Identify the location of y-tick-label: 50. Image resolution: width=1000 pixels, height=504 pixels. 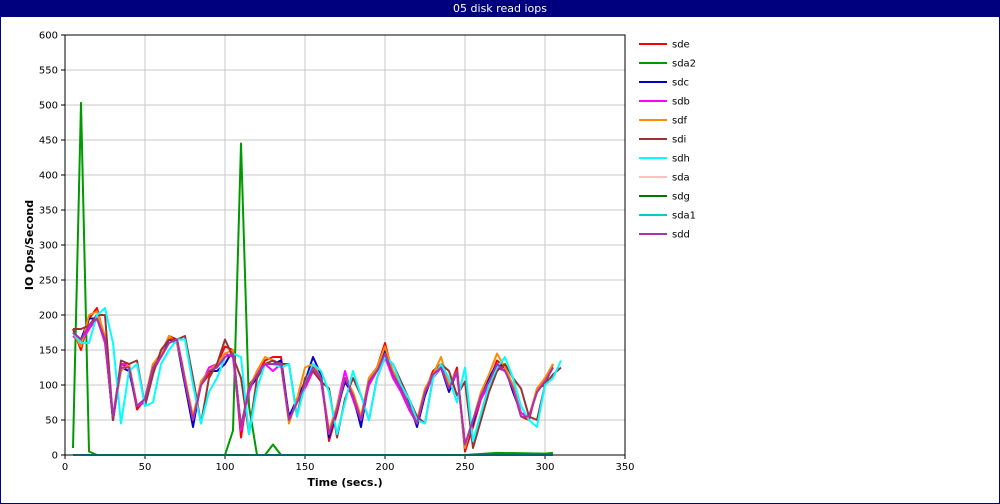
(51, 421).